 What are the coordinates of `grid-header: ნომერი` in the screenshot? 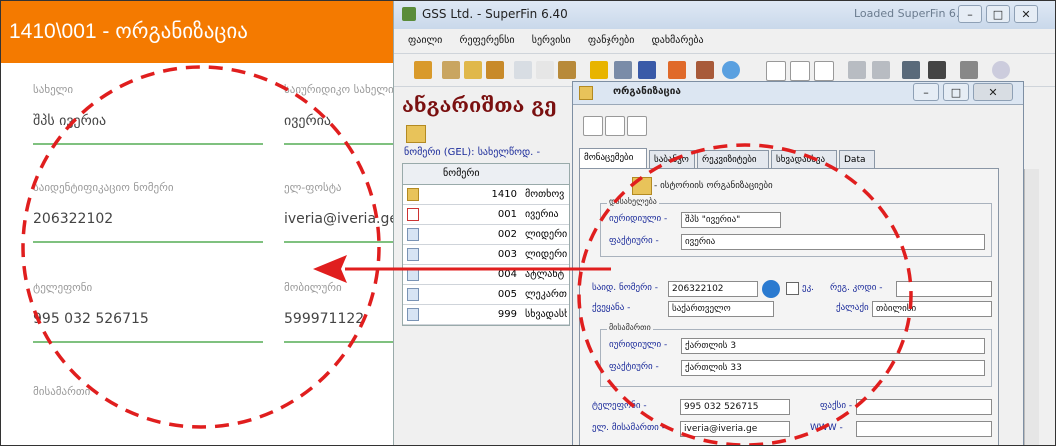 It's located at (486, 174).